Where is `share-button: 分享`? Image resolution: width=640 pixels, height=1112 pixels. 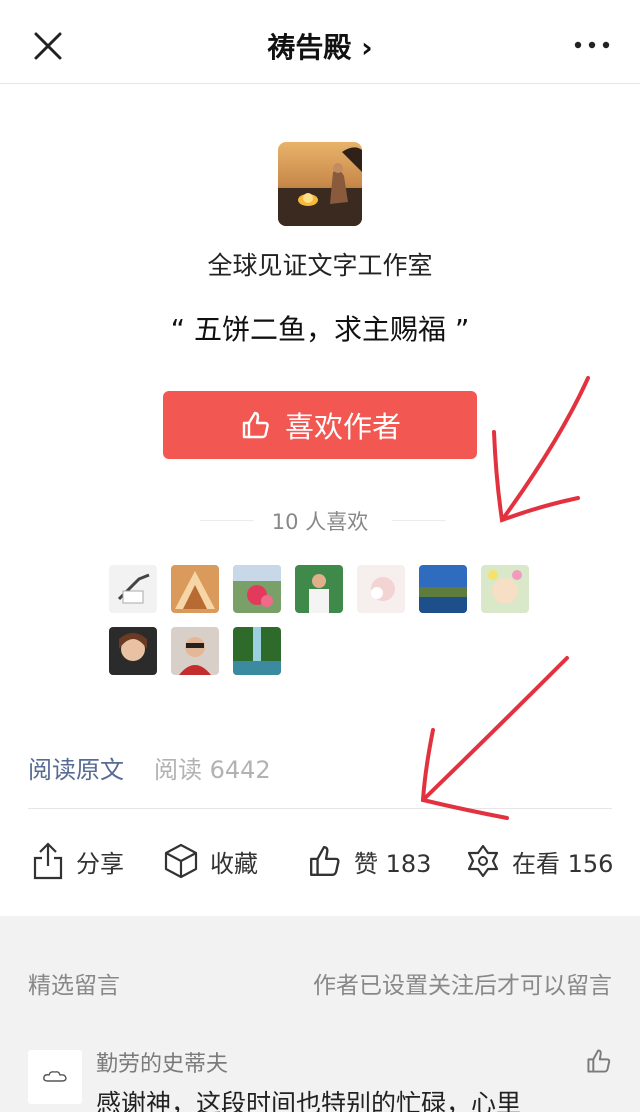 share-button: 分享 is located at coordinates (78, 861).